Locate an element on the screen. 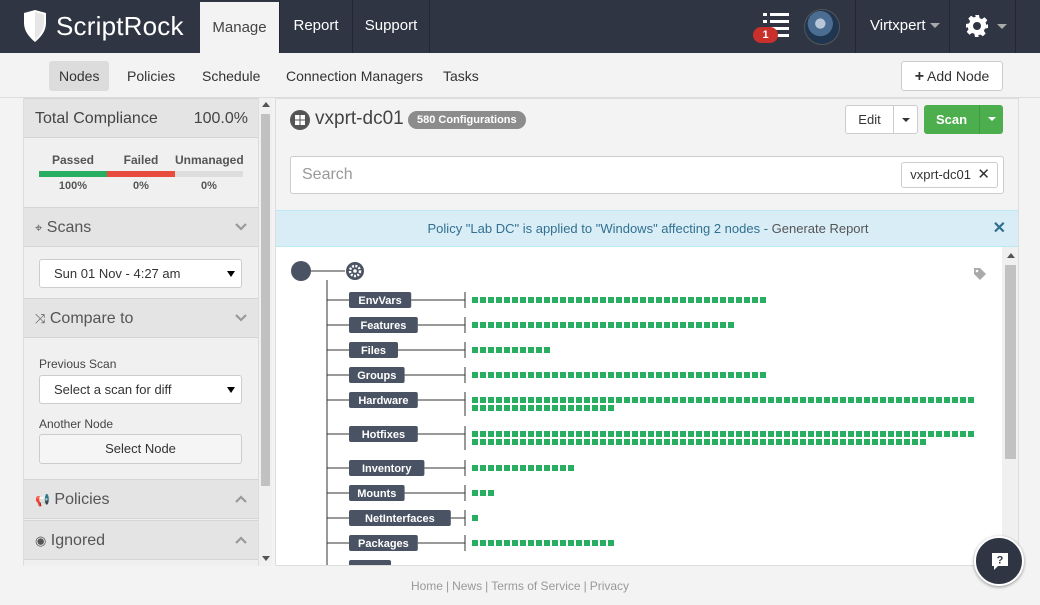 The height and width of the screenshot is (605, 1040). sidebar-scrollbar is located at coordinates (265, 332).